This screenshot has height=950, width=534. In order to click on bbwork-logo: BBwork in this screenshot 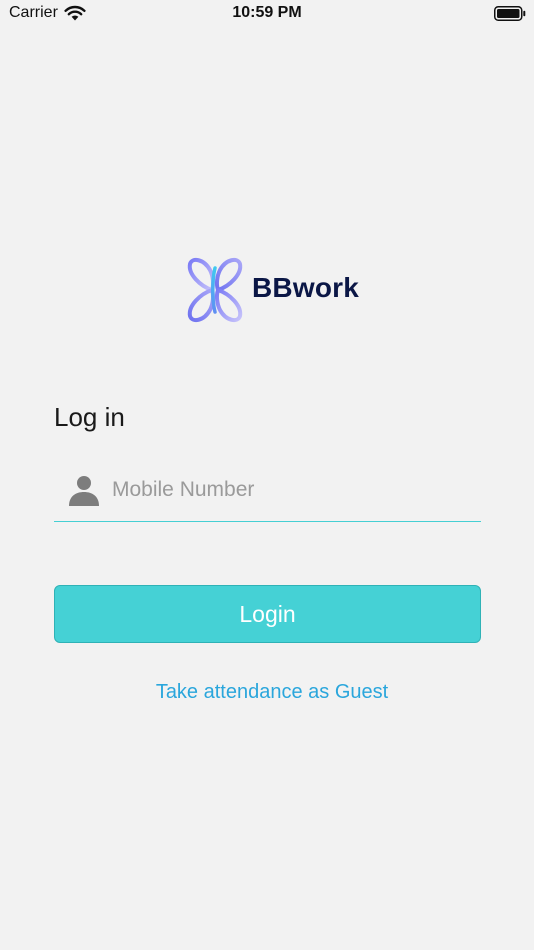, I will do `click(272, 290)`.